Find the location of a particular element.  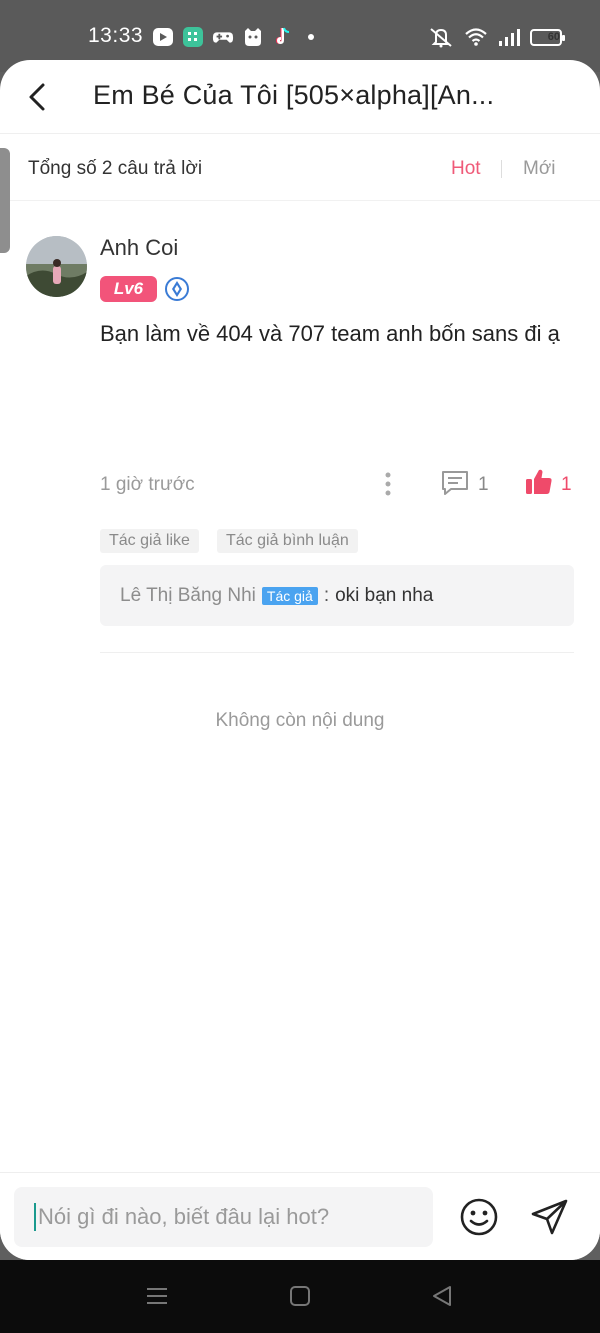

user-name: Anh Coi is located at coordinates (139, 248).